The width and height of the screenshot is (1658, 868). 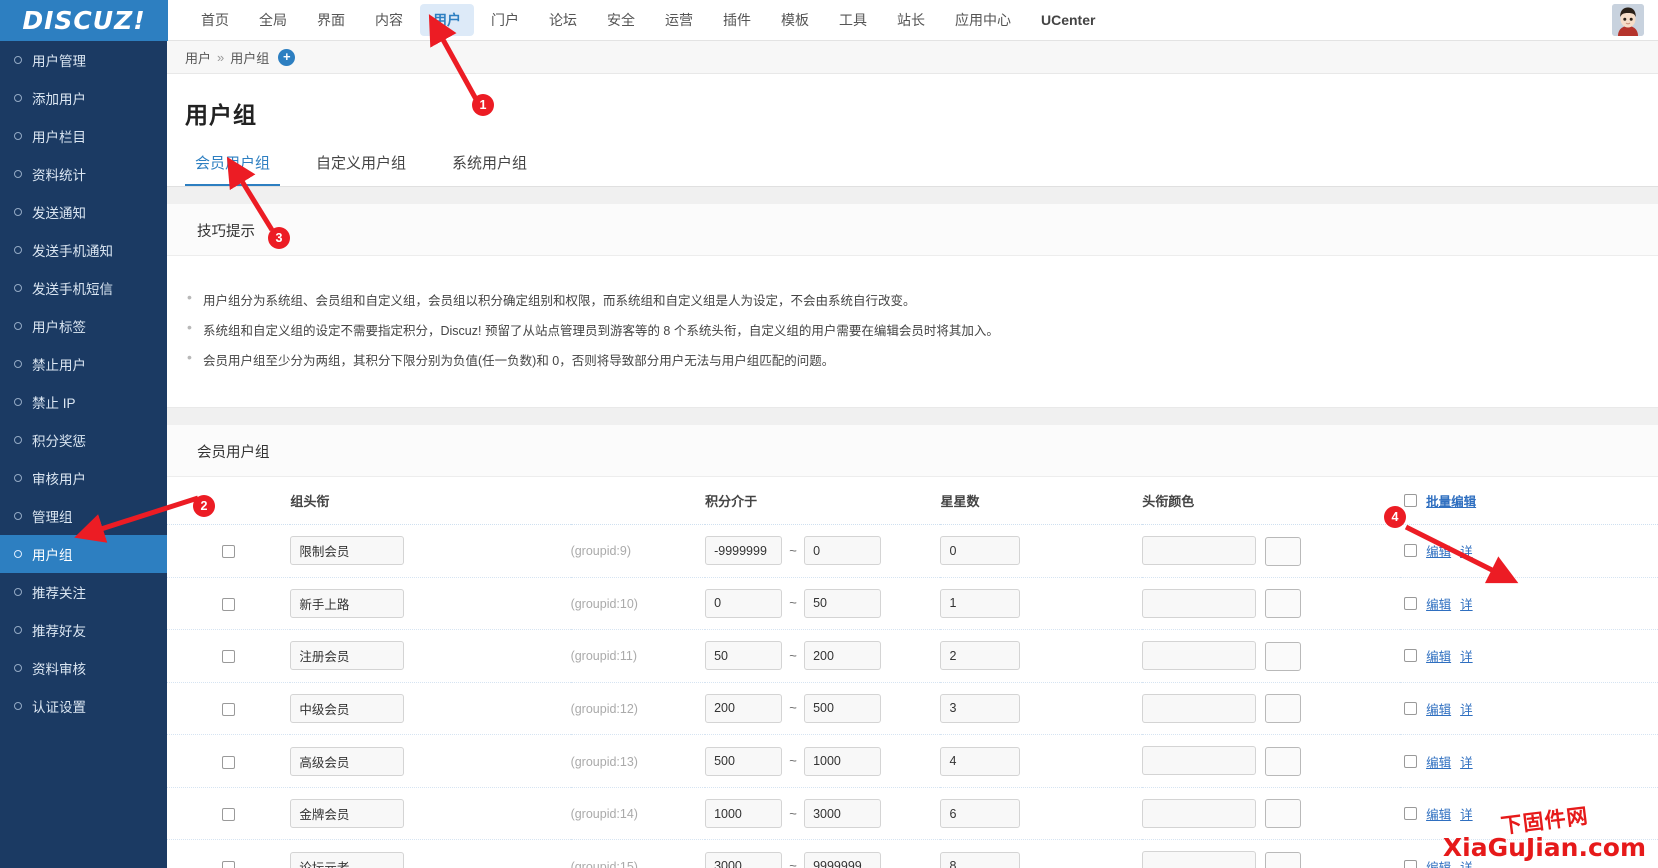 I want to click on sidebar-item-1: 添加用户, so click(x=83, y=98).